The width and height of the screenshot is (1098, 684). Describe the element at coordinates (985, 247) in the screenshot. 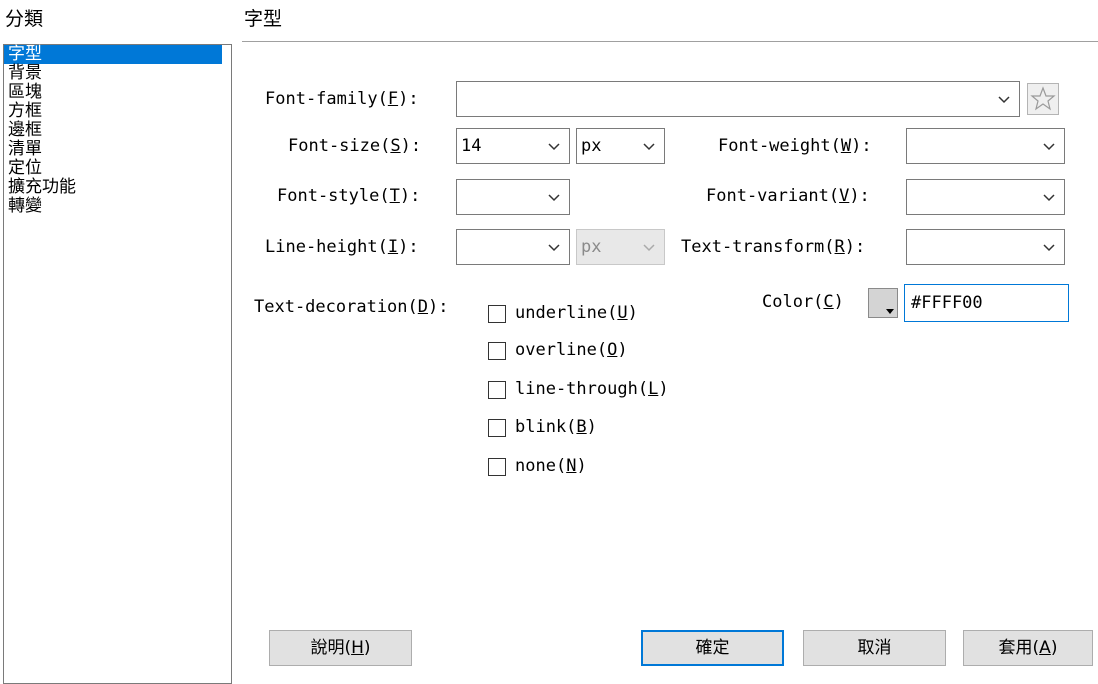

I see `text-transform-combo` at that location.